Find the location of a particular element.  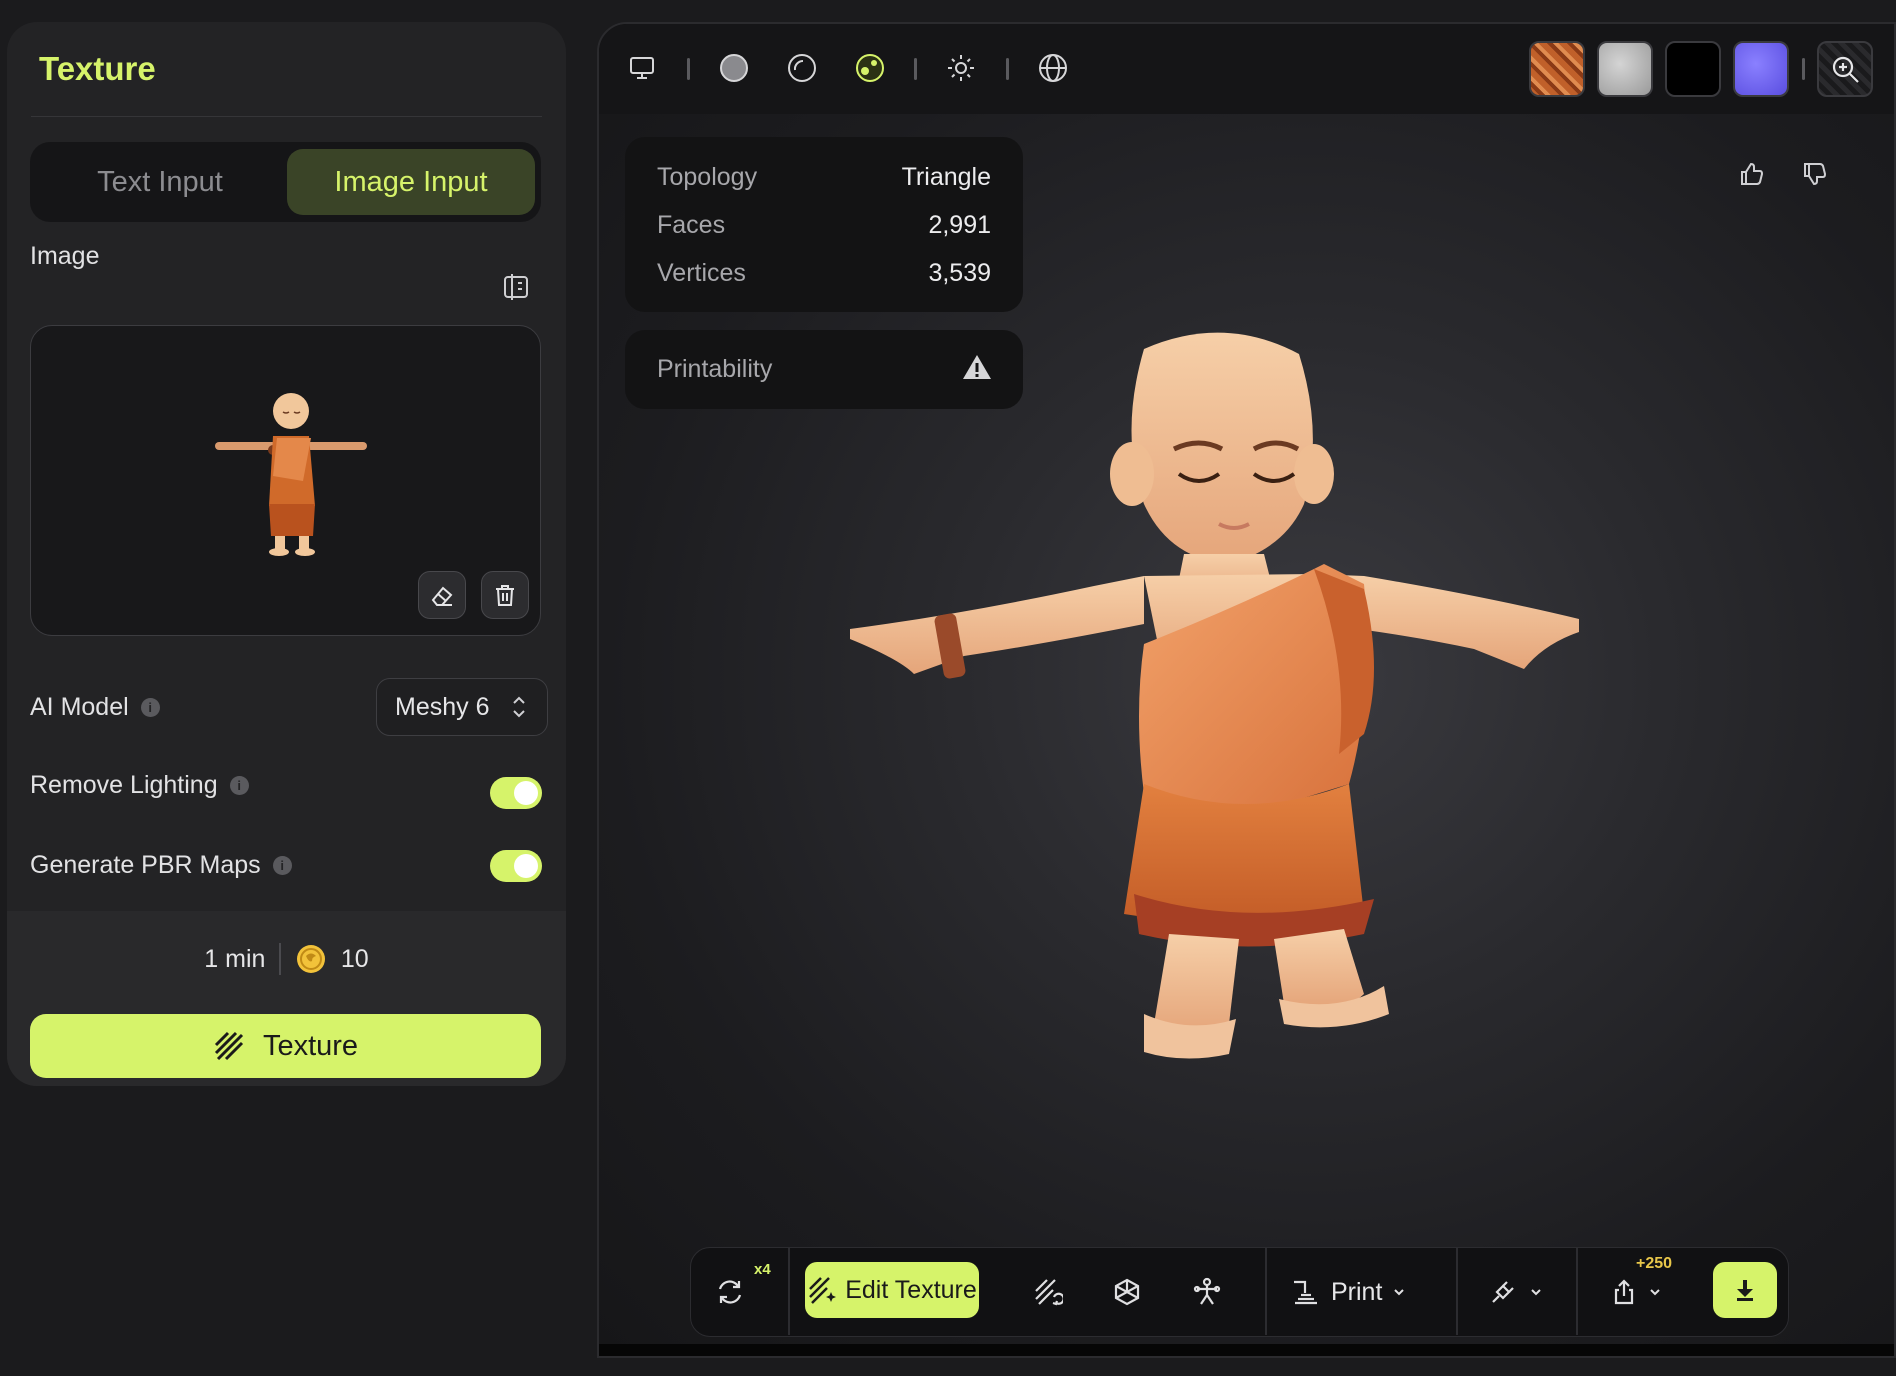

retexture-button is located at coordinates (1048, 1292).